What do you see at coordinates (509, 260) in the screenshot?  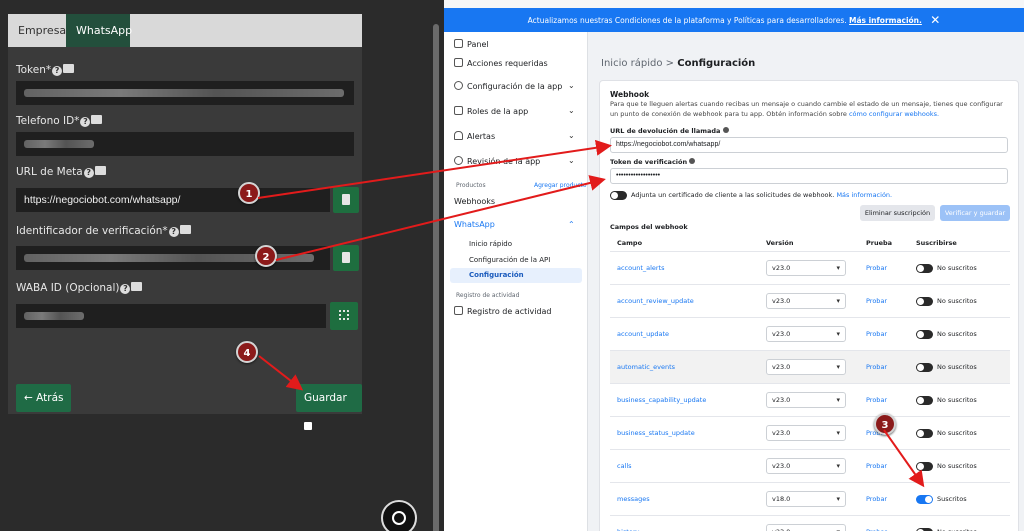 I see `sidebar-sub-config-api: Configuración de la API` at bounding box center [509, 260].